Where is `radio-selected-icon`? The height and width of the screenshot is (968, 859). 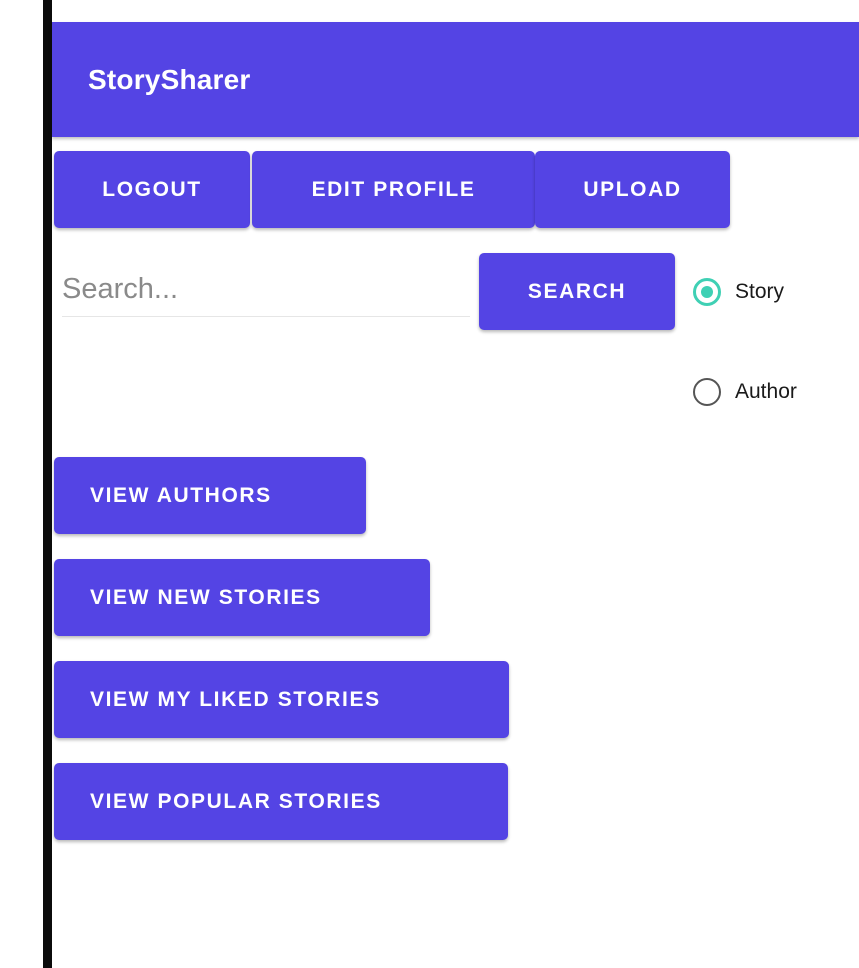 radio-selected-icon is located at coordinates (707, 292).